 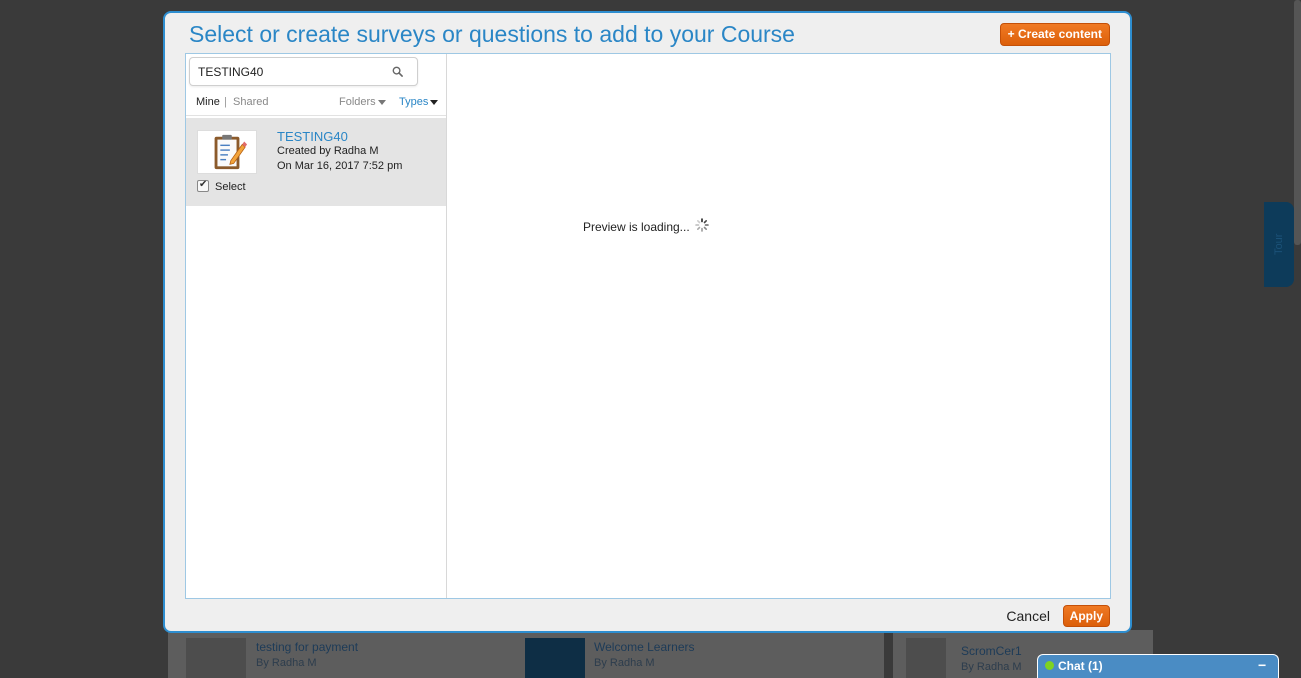 What do you see at coordinates (1086, 616) in the screenshot?
I see `apply-button: Apply` at bounding box center [1086, 616].